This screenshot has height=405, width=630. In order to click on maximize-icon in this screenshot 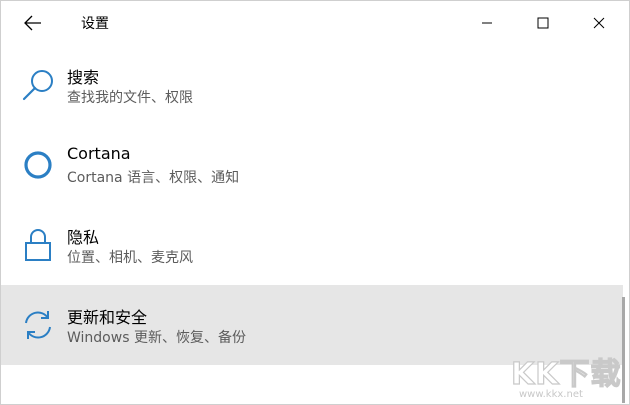, I will do `click(543, 23)`.